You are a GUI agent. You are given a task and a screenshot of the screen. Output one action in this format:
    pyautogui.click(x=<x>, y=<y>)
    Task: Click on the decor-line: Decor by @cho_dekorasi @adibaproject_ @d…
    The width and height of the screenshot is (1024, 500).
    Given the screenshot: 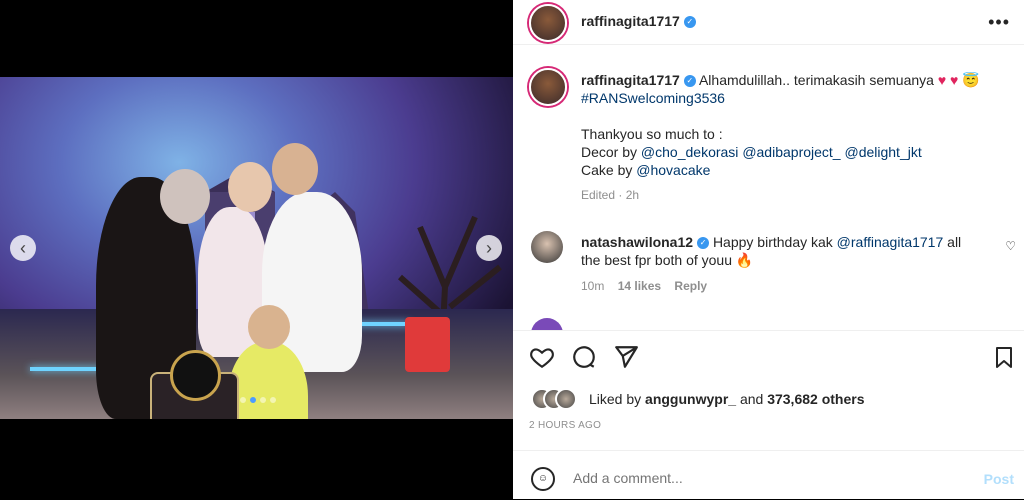 What is the action you would take?
    pyautogui.click(x=791, y=152)
    